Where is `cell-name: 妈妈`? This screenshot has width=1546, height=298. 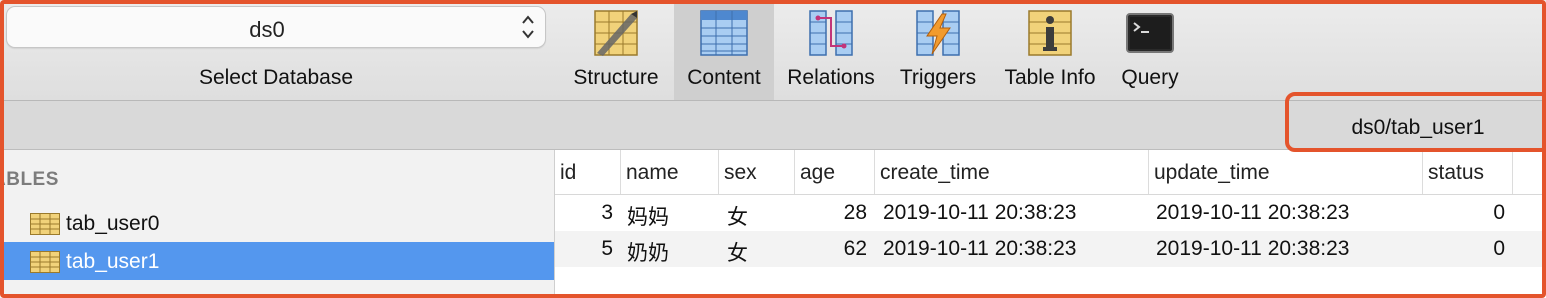 cell-name: 妈妈 is located at coordinates (648, 216).